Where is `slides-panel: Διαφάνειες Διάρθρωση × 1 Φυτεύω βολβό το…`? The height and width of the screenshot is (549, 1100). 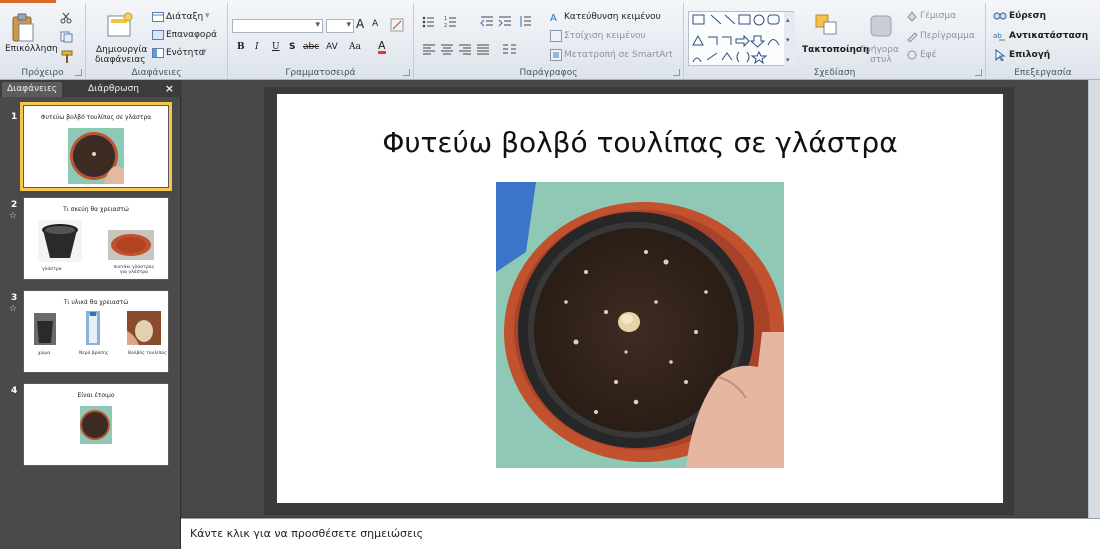
slides-panel: Διαφάνειες Διάρθρωση × 1 Φυτεύω βολβό το… is located at coordinates (90, 314).